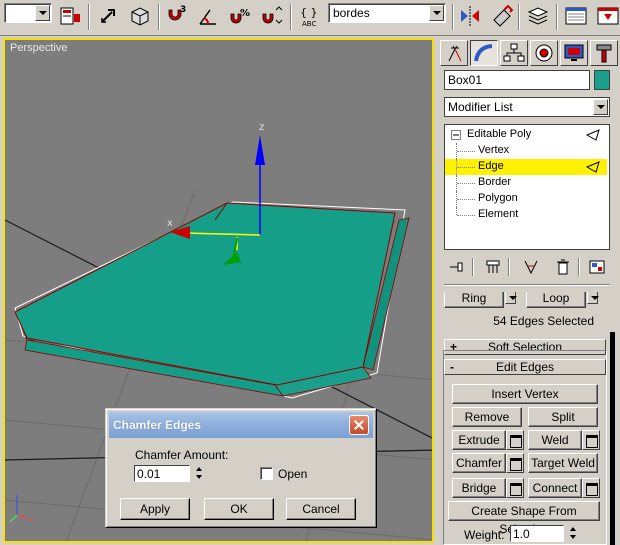 The height and width of the screenshot is (545, 620). I want to click on view-tripod-y, so click(13, 518).